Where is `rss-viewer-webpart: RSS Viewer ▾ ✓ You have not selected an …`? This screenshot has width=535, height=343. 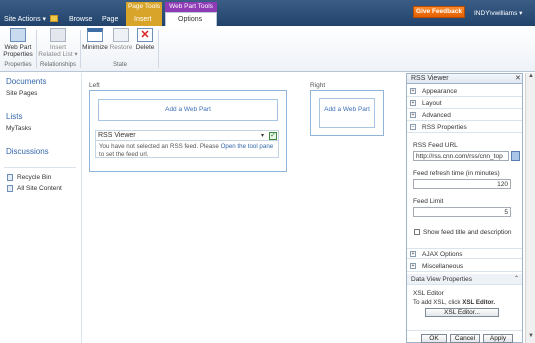 rss-viewer-webpart: RSS Viewer ▾ ✓ You have not selected an … is located at coordinates (187, 144).